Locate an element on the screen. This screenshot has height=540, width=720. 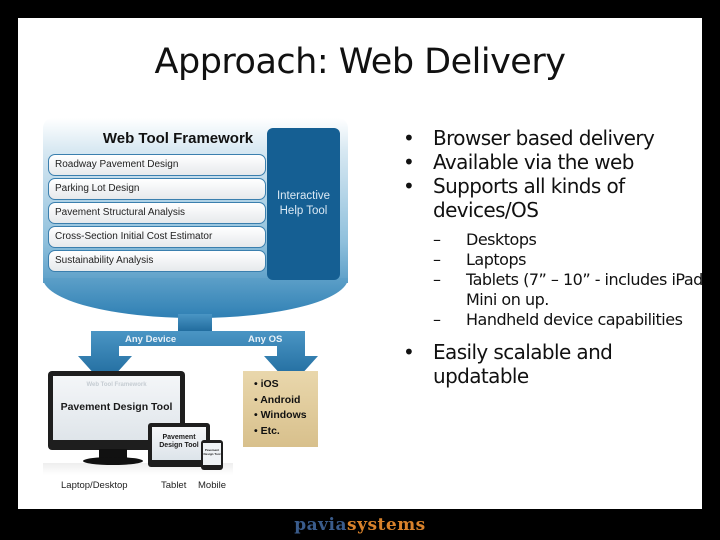
bullet-text: Supports all kinds of devices/OS is located at coordinates (529, 198).